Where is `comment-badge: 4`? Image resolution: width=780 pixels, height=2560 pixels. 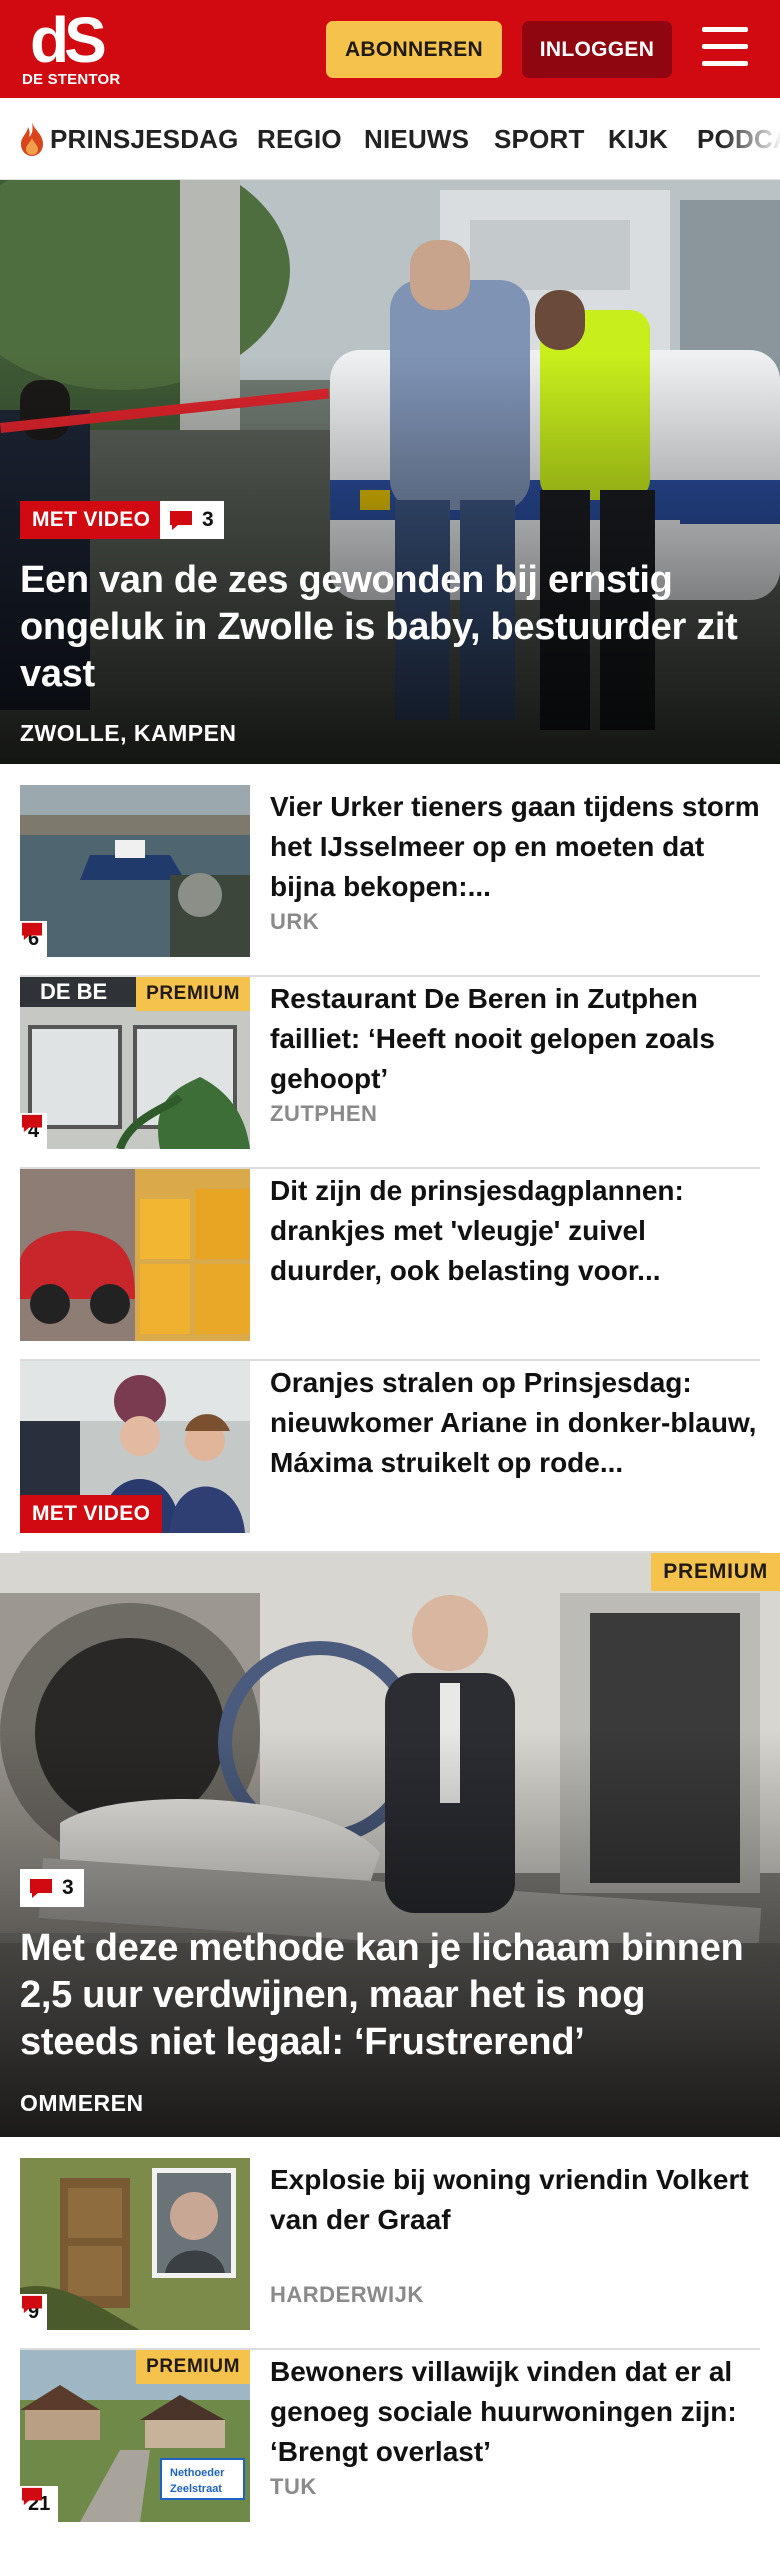 comment-badge: 4 is located at coordinates (34, 1131).